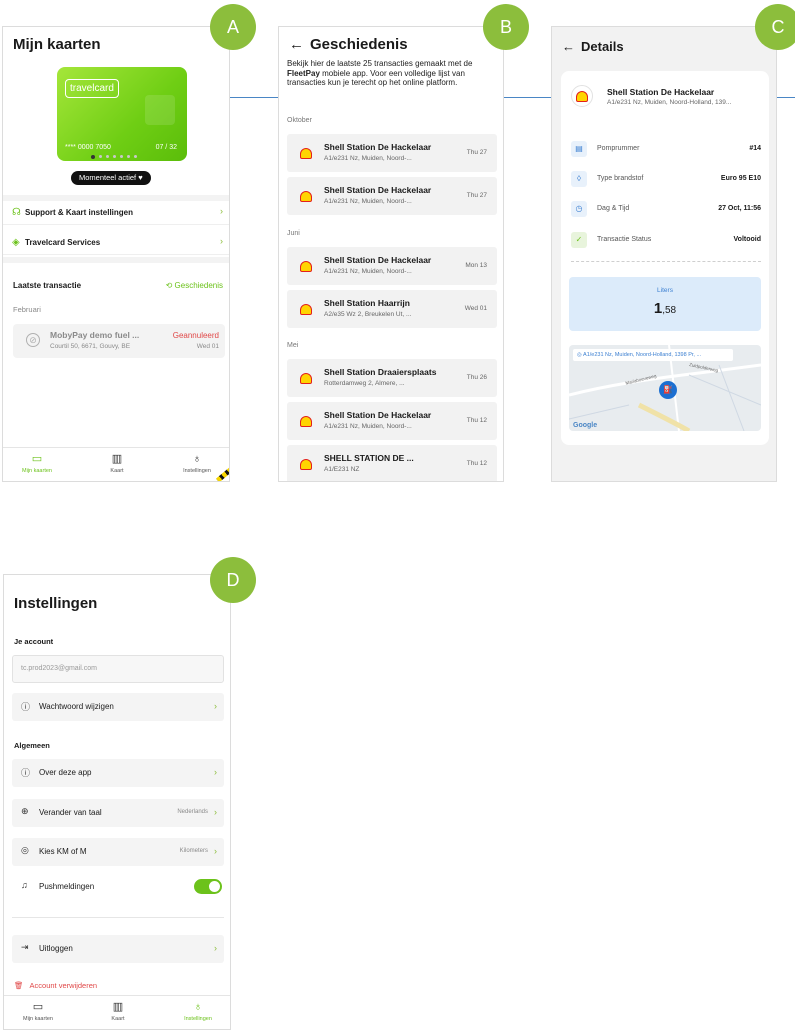  What do you see at coordinates (16, 212) in the screenshot?
I see `headset-icon: ☊` at bounding box center [16, 212].